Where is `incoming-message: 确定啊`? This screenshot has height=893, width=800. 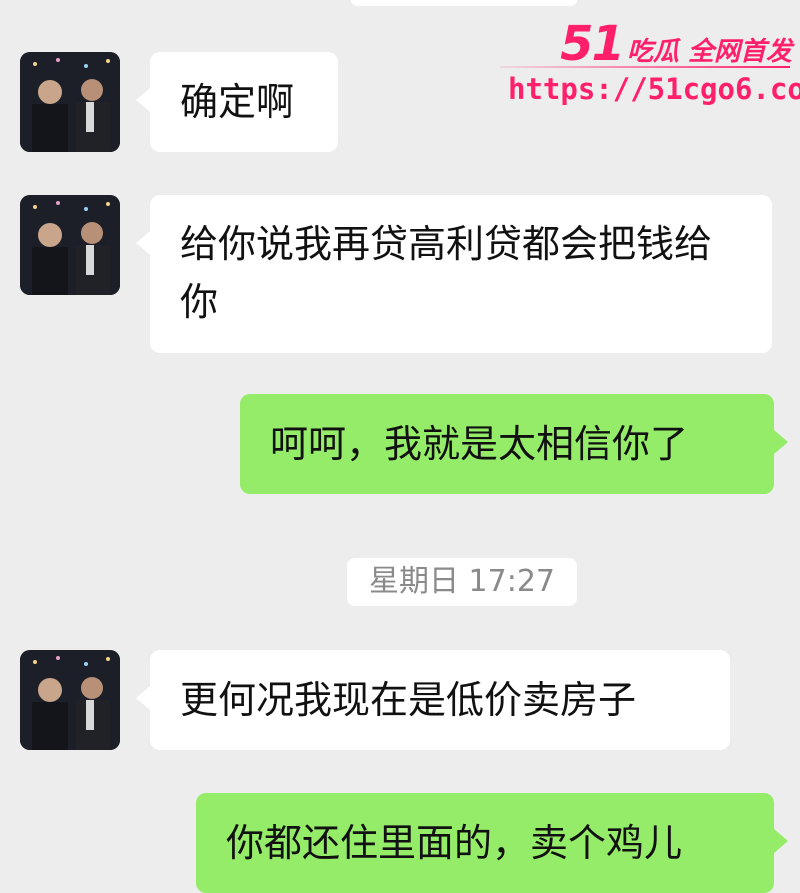 incoming-message: 确定啊 is located at coordinates (237, 102).